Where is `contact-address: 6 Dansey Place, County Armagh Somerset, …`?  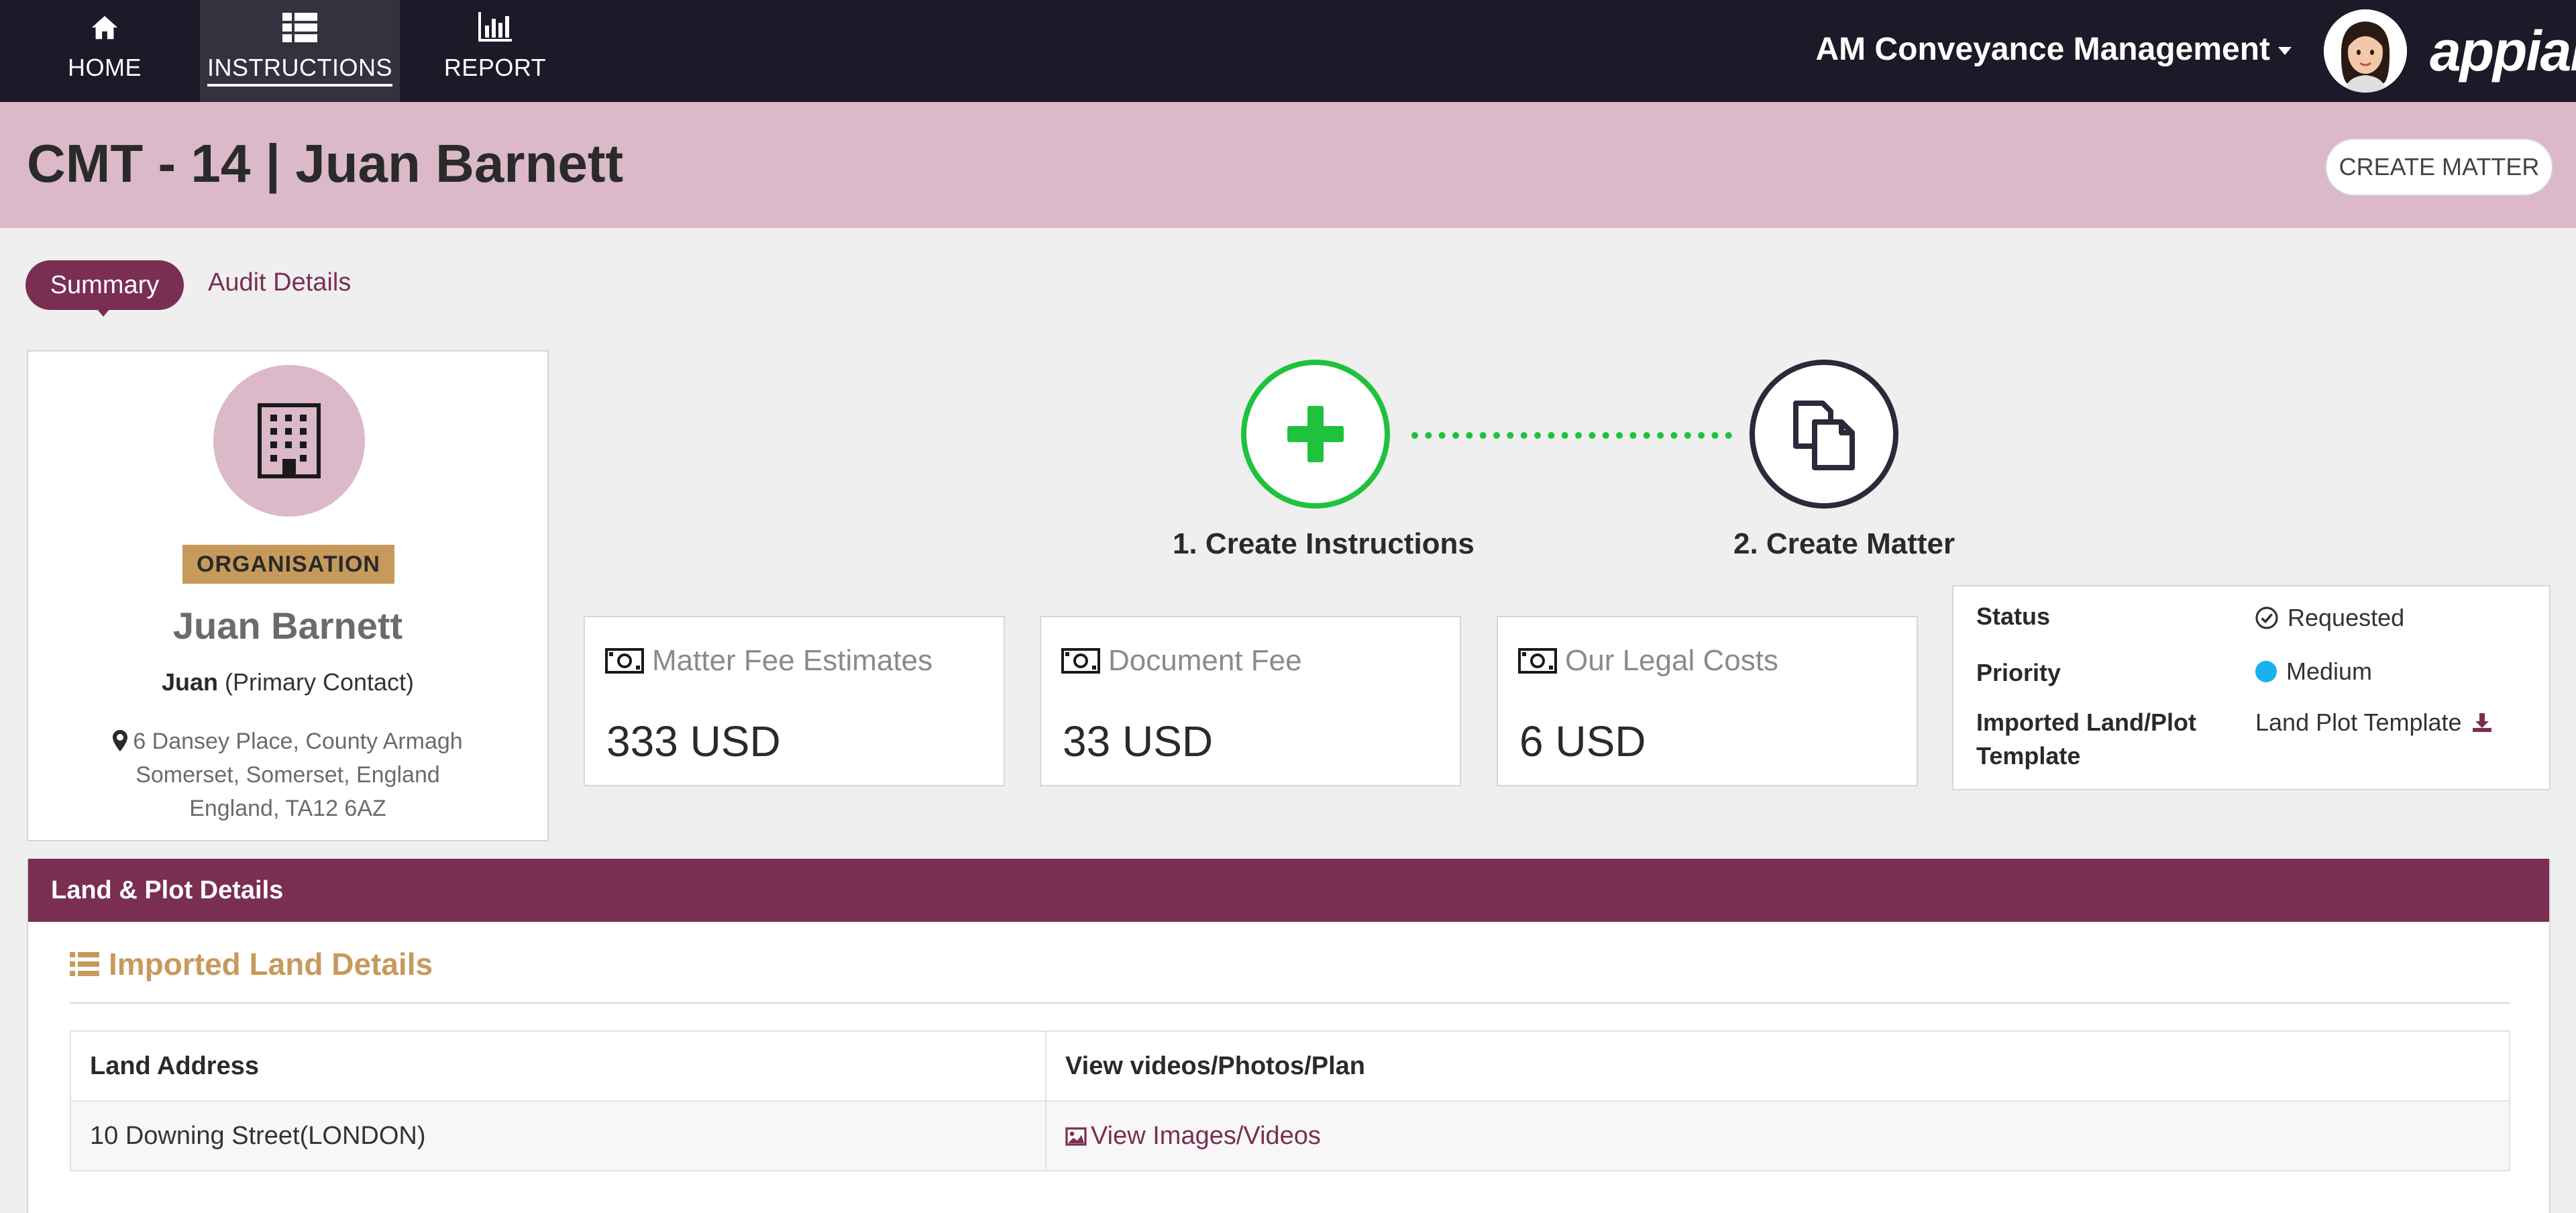
contact-address: 6 Dansey Place, County Armagh Somerset, … is located at coordinates (288, 775).